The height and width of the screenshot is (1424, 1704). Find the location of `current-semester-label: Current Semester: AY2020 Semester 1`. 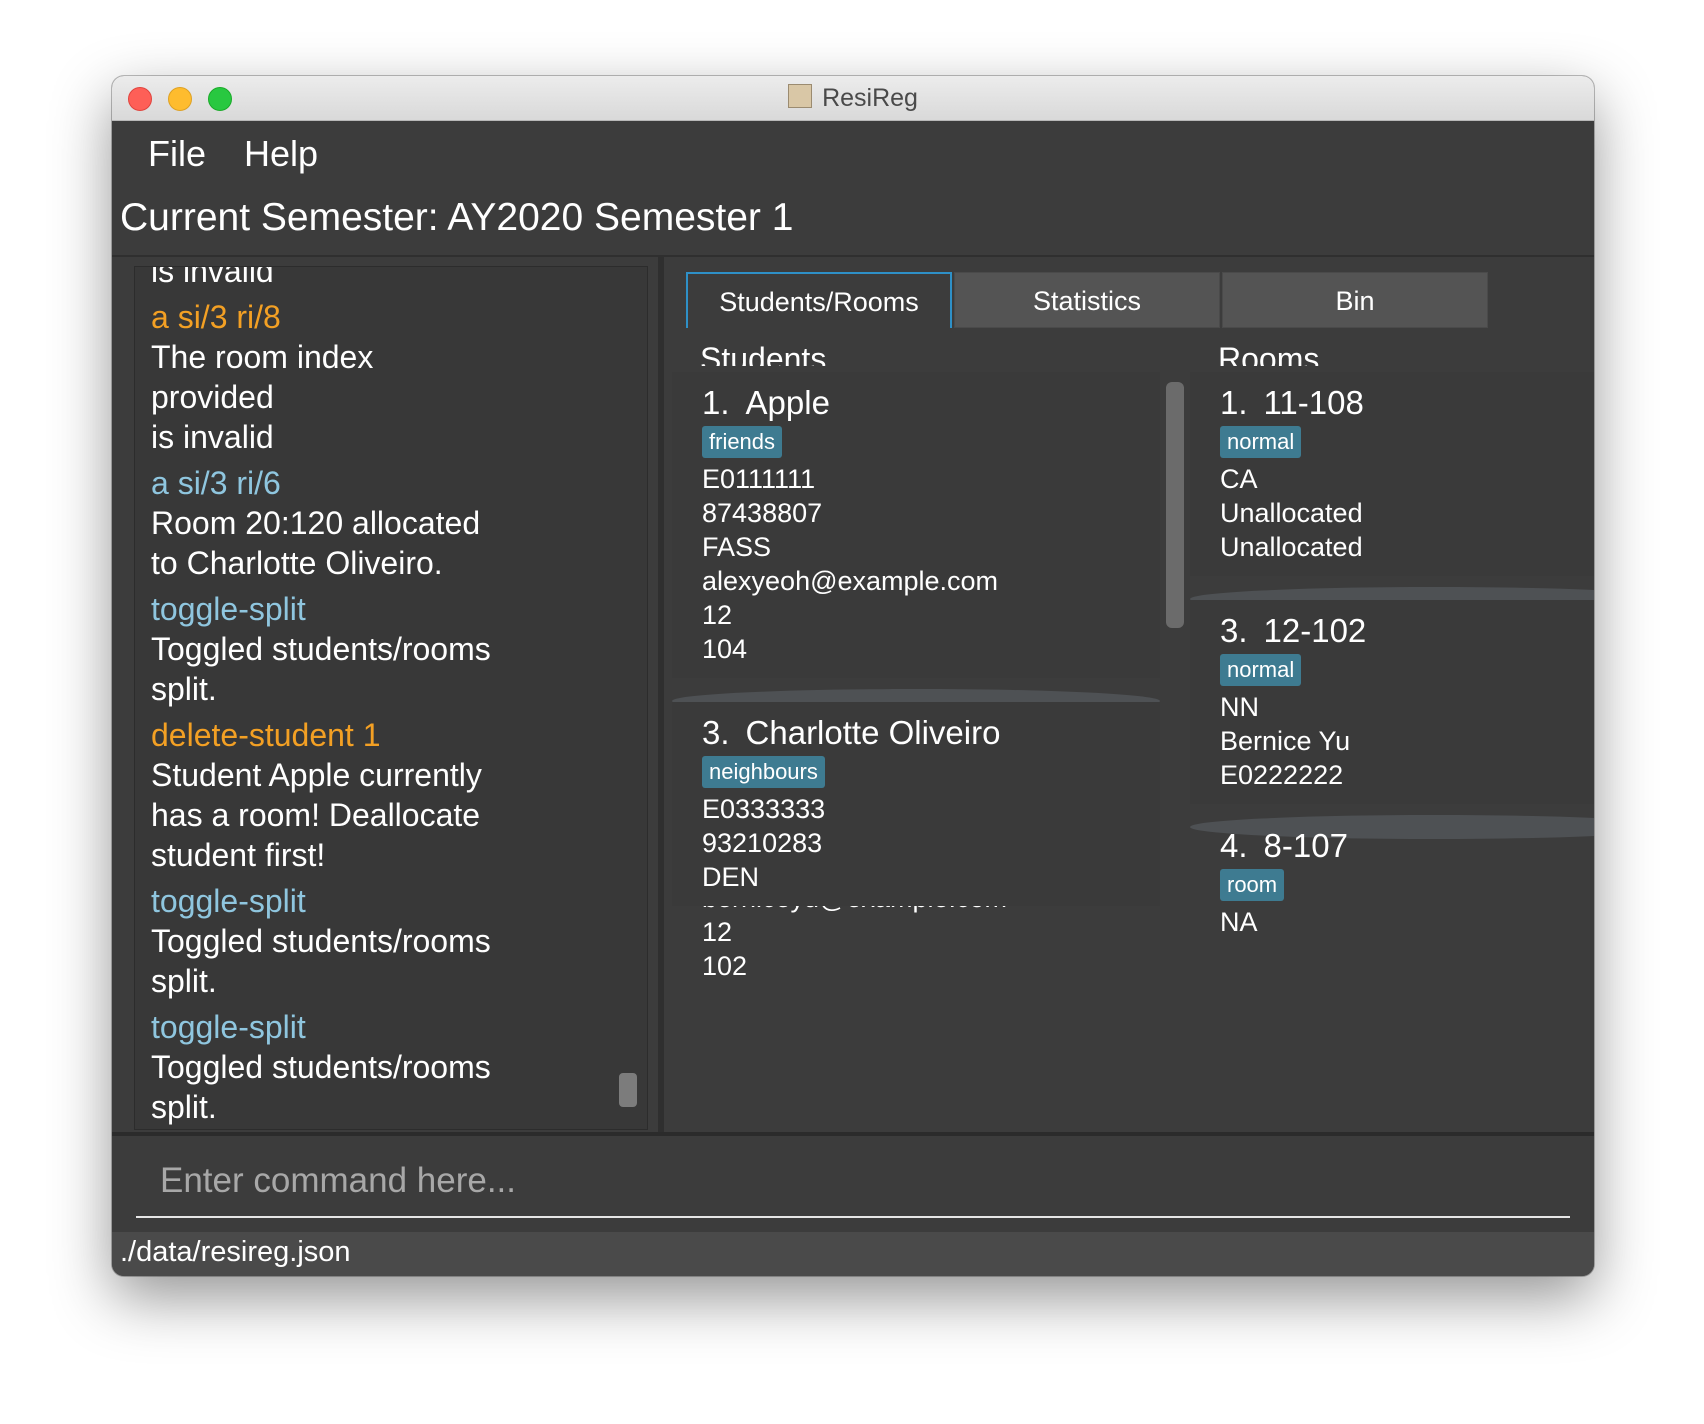

current-semester-label: Current Semester: AY2020 Semester 1 is located at coordinates (457, 217).